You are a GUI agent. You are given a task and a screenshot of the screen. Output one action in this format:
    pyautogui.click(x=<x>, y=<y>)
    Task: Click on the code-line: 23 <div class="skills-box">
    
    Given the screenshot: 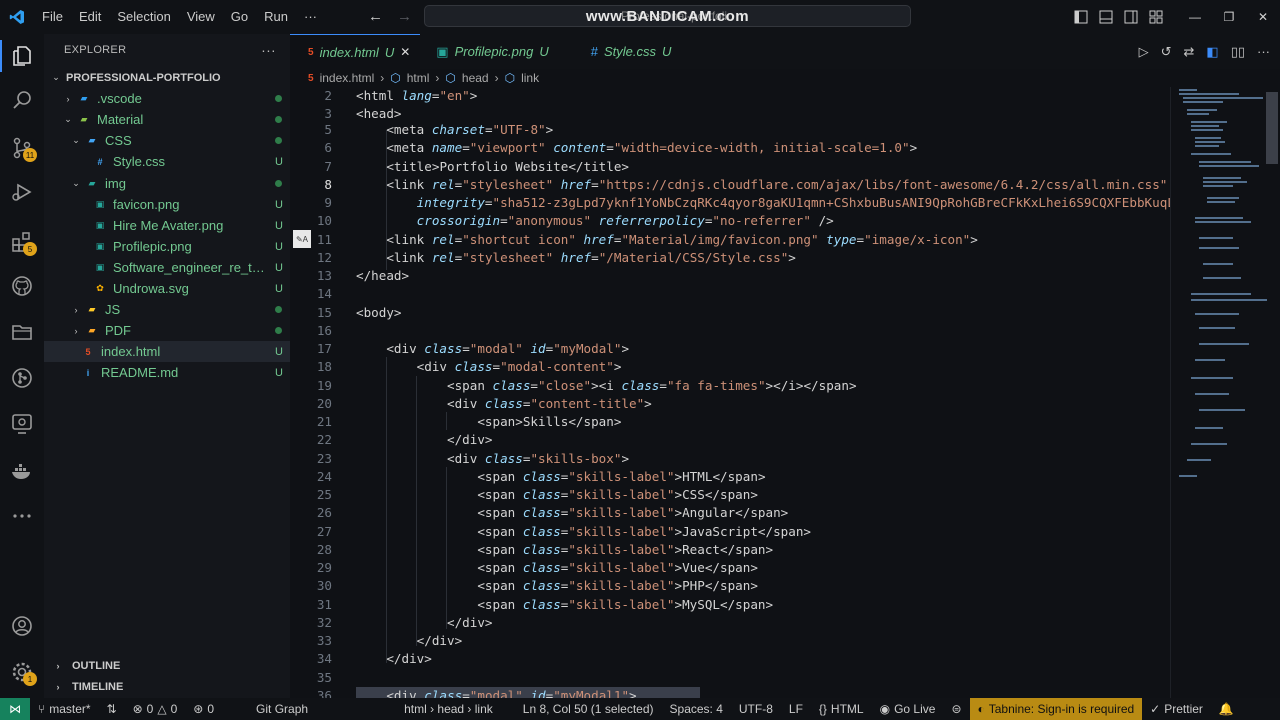 What is the action you would take?
    pyautogui.click(x=730, y=459)
    